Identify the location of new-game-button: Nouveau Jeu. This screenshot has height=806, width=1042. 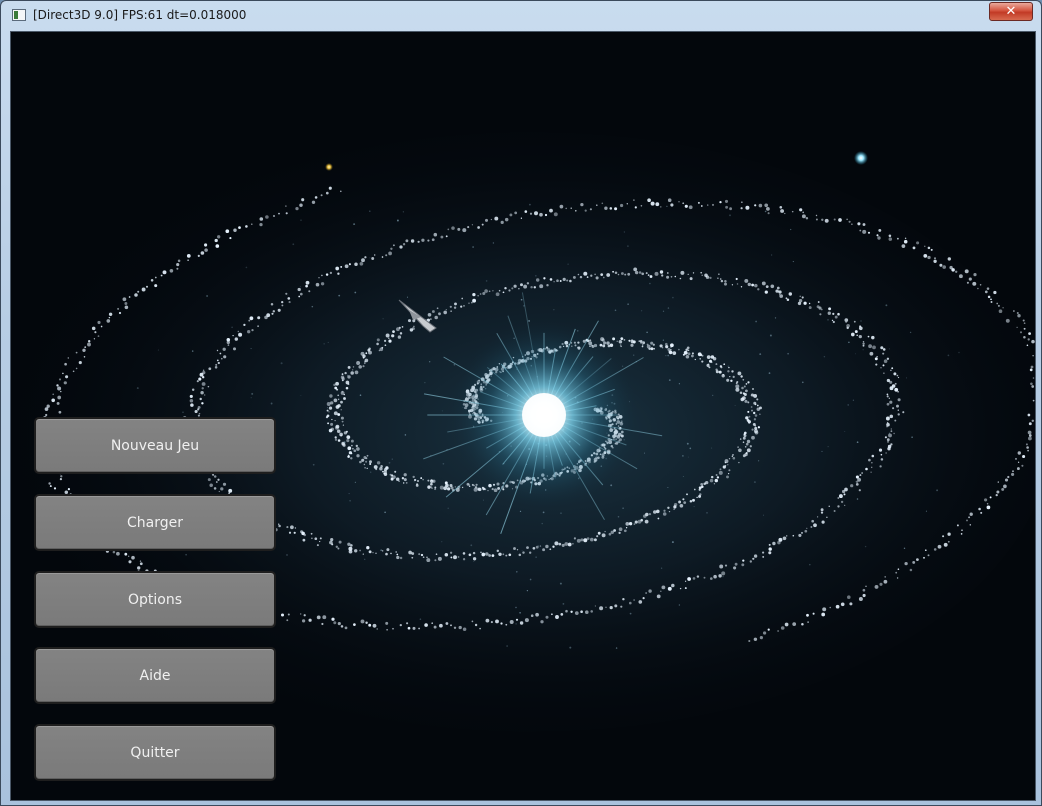
(155, 445).